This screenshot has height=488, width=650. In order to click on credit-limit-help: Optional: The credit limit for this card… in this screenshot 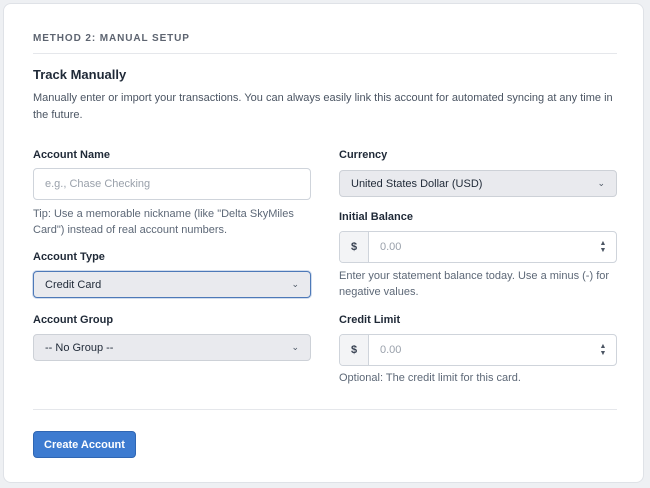, I will do `click(430, 378)`.